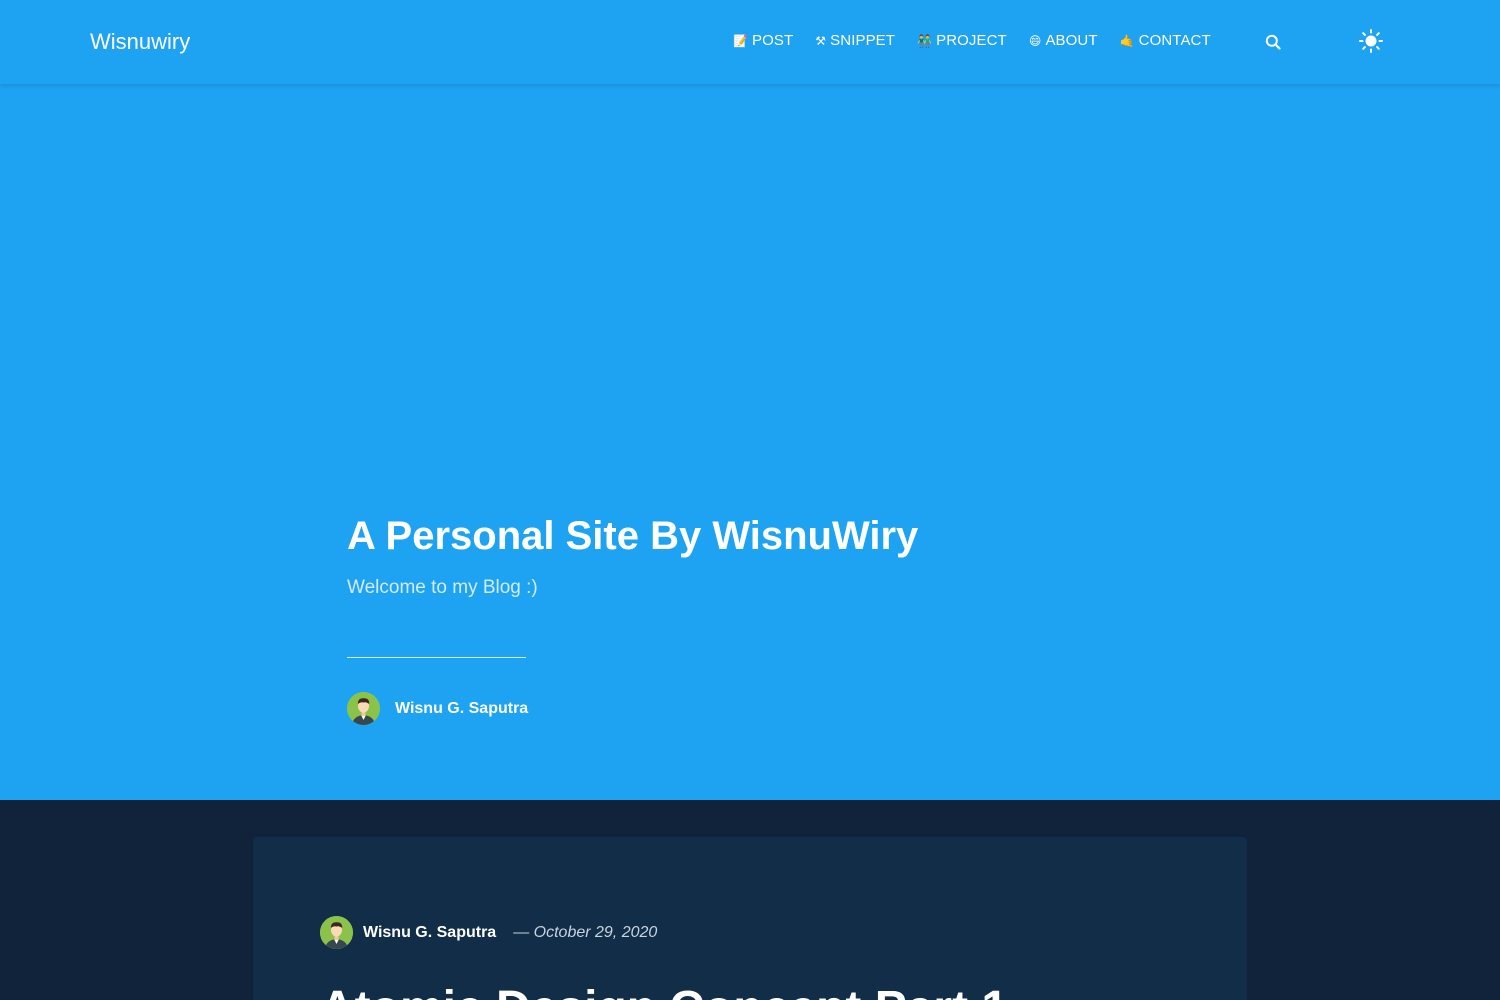 The image size is (1500, 1000). What do you see at coordinates (461, 709) in the screenshot?
I see `author-name: Wisnu G. Saputra` at bounding box center [461, 709].